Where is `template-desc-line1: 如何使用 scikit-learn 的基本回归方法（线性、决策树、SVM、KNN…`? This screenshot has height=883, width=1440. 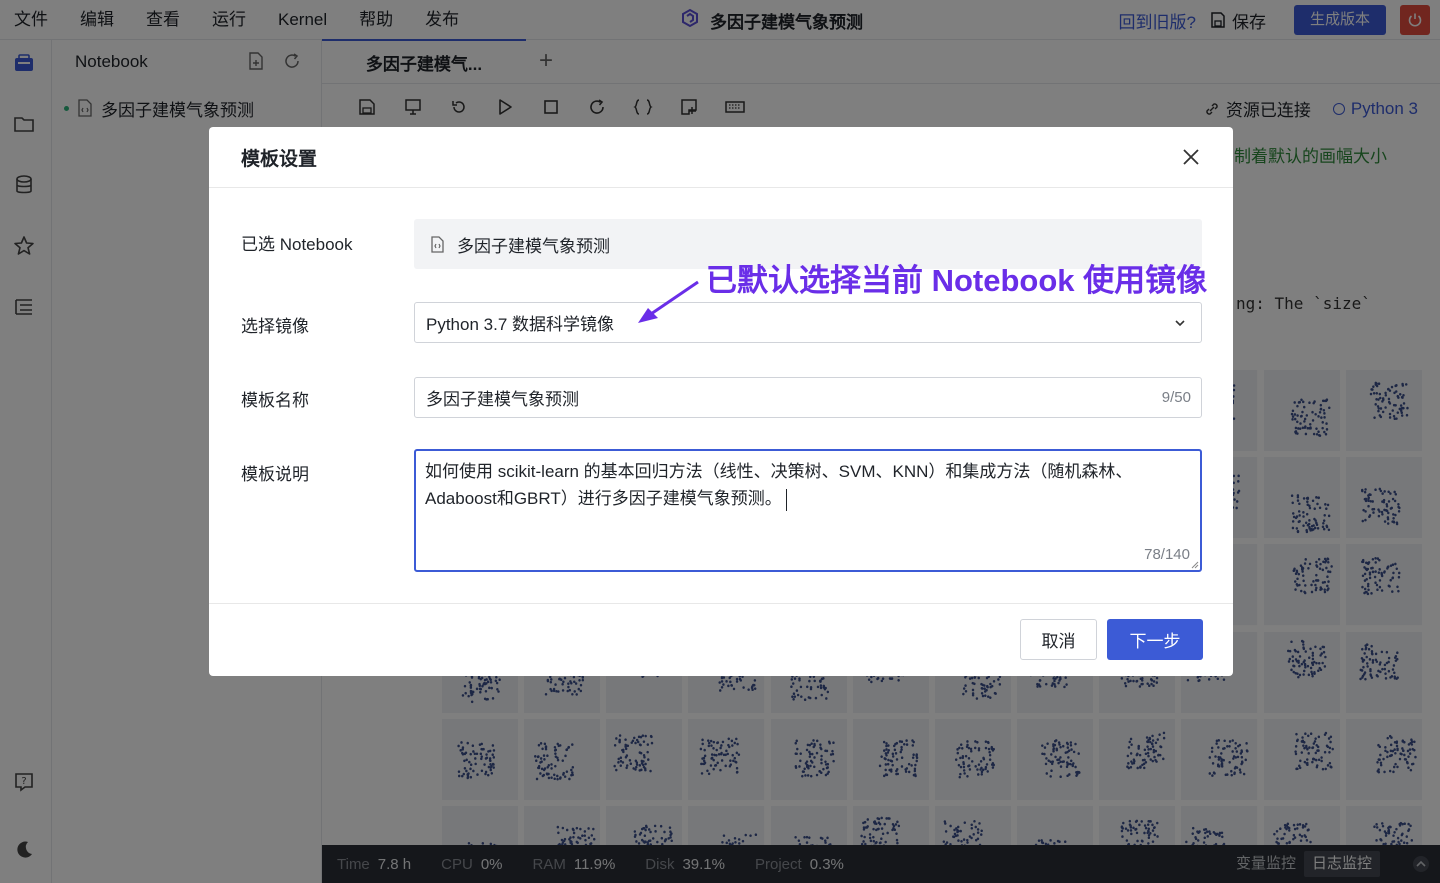 template-desc-line1: 如何使用 scikit-learn 的基本回归方法（线性、决策树、SVM、KNN… is located at coordinates (779, 471).